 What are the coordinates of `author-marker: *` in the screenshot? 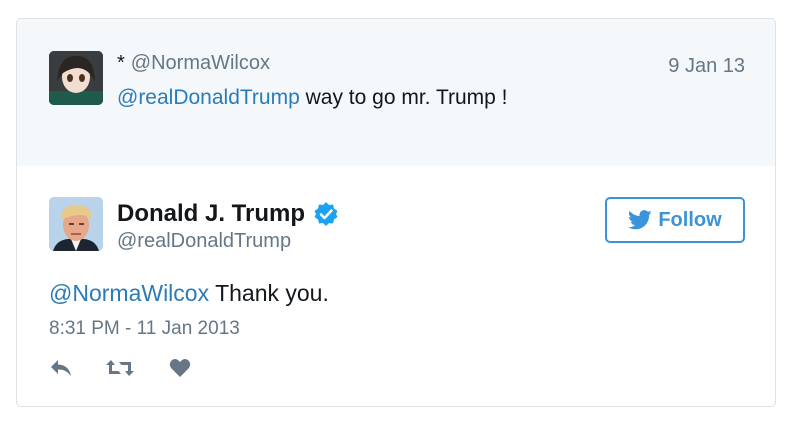 It's located at (121, 63).